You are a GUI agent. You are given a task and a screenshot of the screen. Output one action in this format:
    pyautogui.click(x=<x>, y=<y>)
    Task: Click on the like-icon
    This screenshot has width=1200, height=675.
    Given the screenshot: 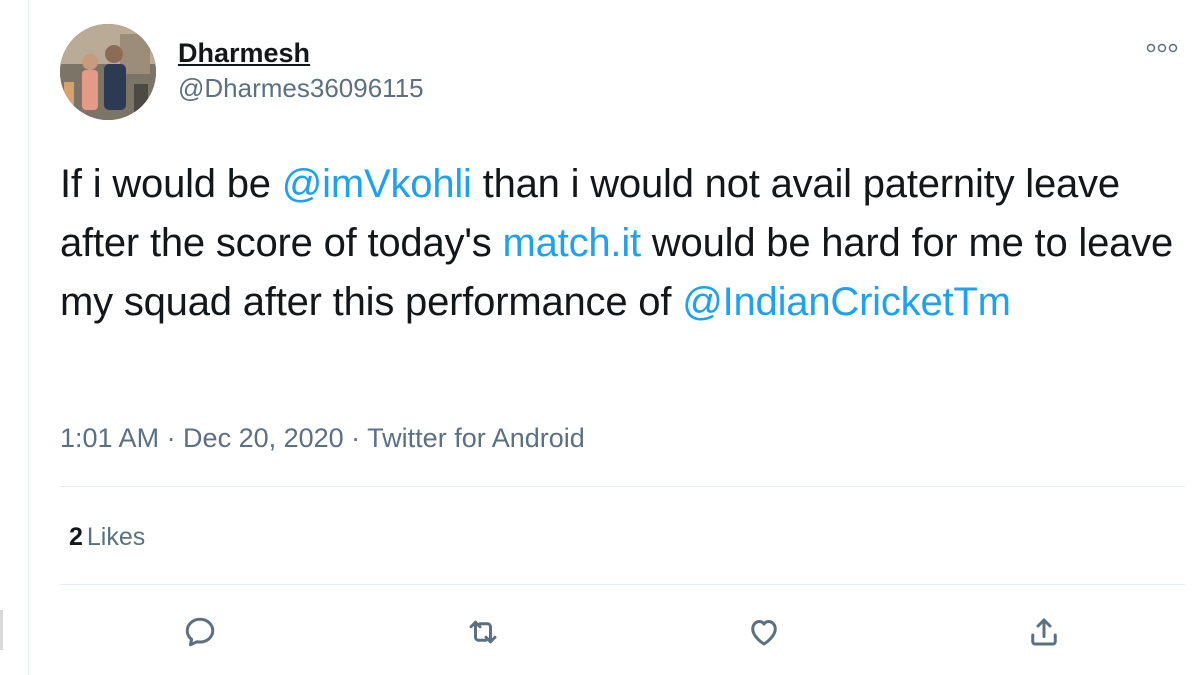 What is the action you would take?
    pyautogui.click(x=764, y=632)
    